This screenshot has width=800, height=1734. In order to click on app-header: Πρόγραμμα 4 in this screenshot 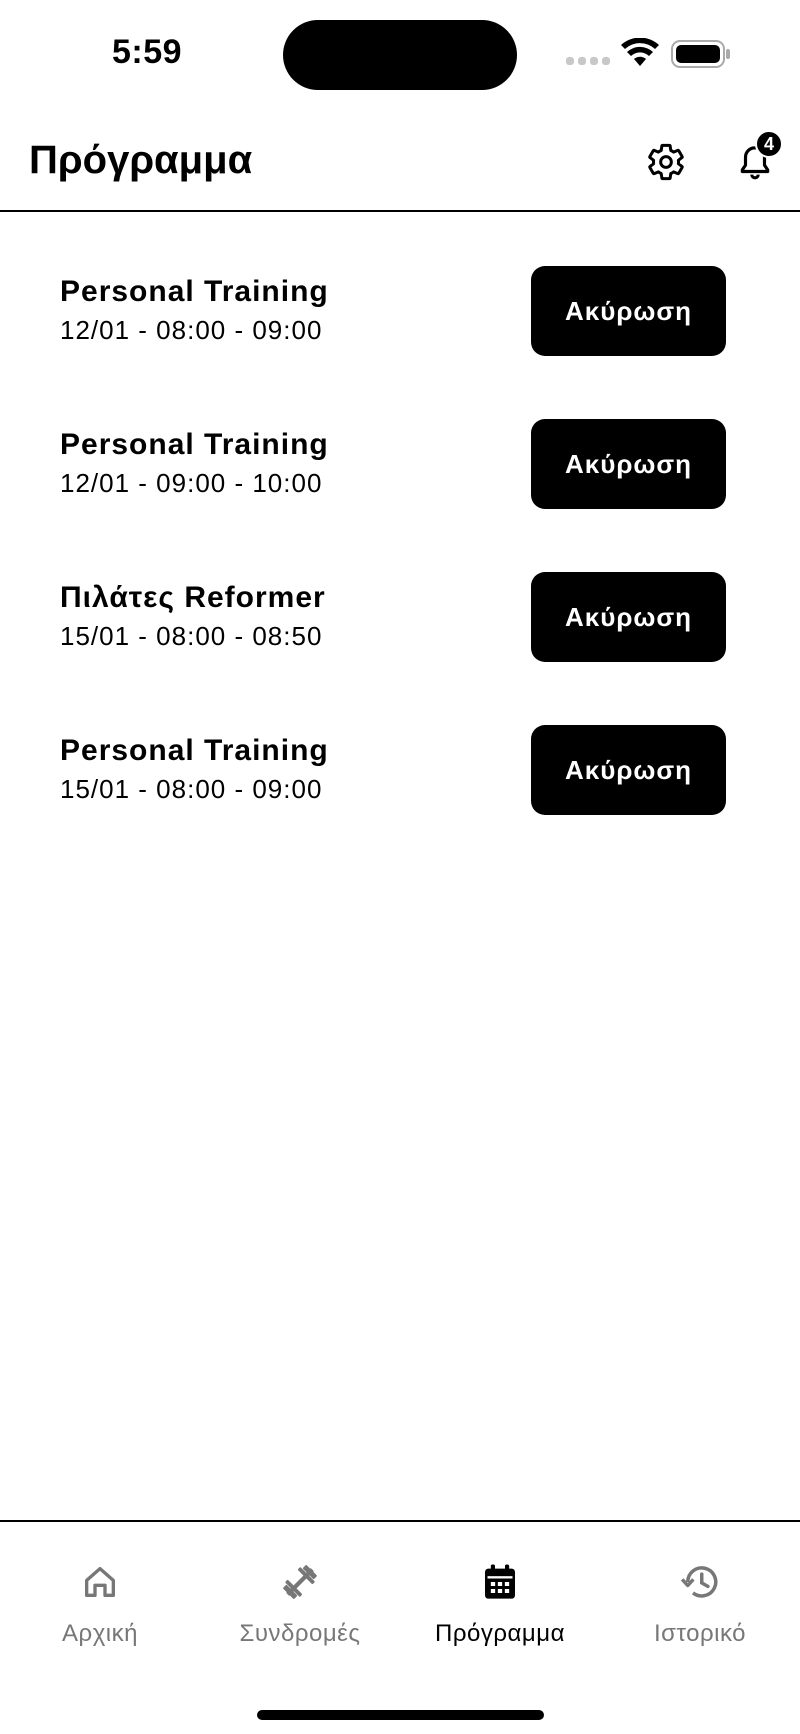, I will do `click(400, 161)`.